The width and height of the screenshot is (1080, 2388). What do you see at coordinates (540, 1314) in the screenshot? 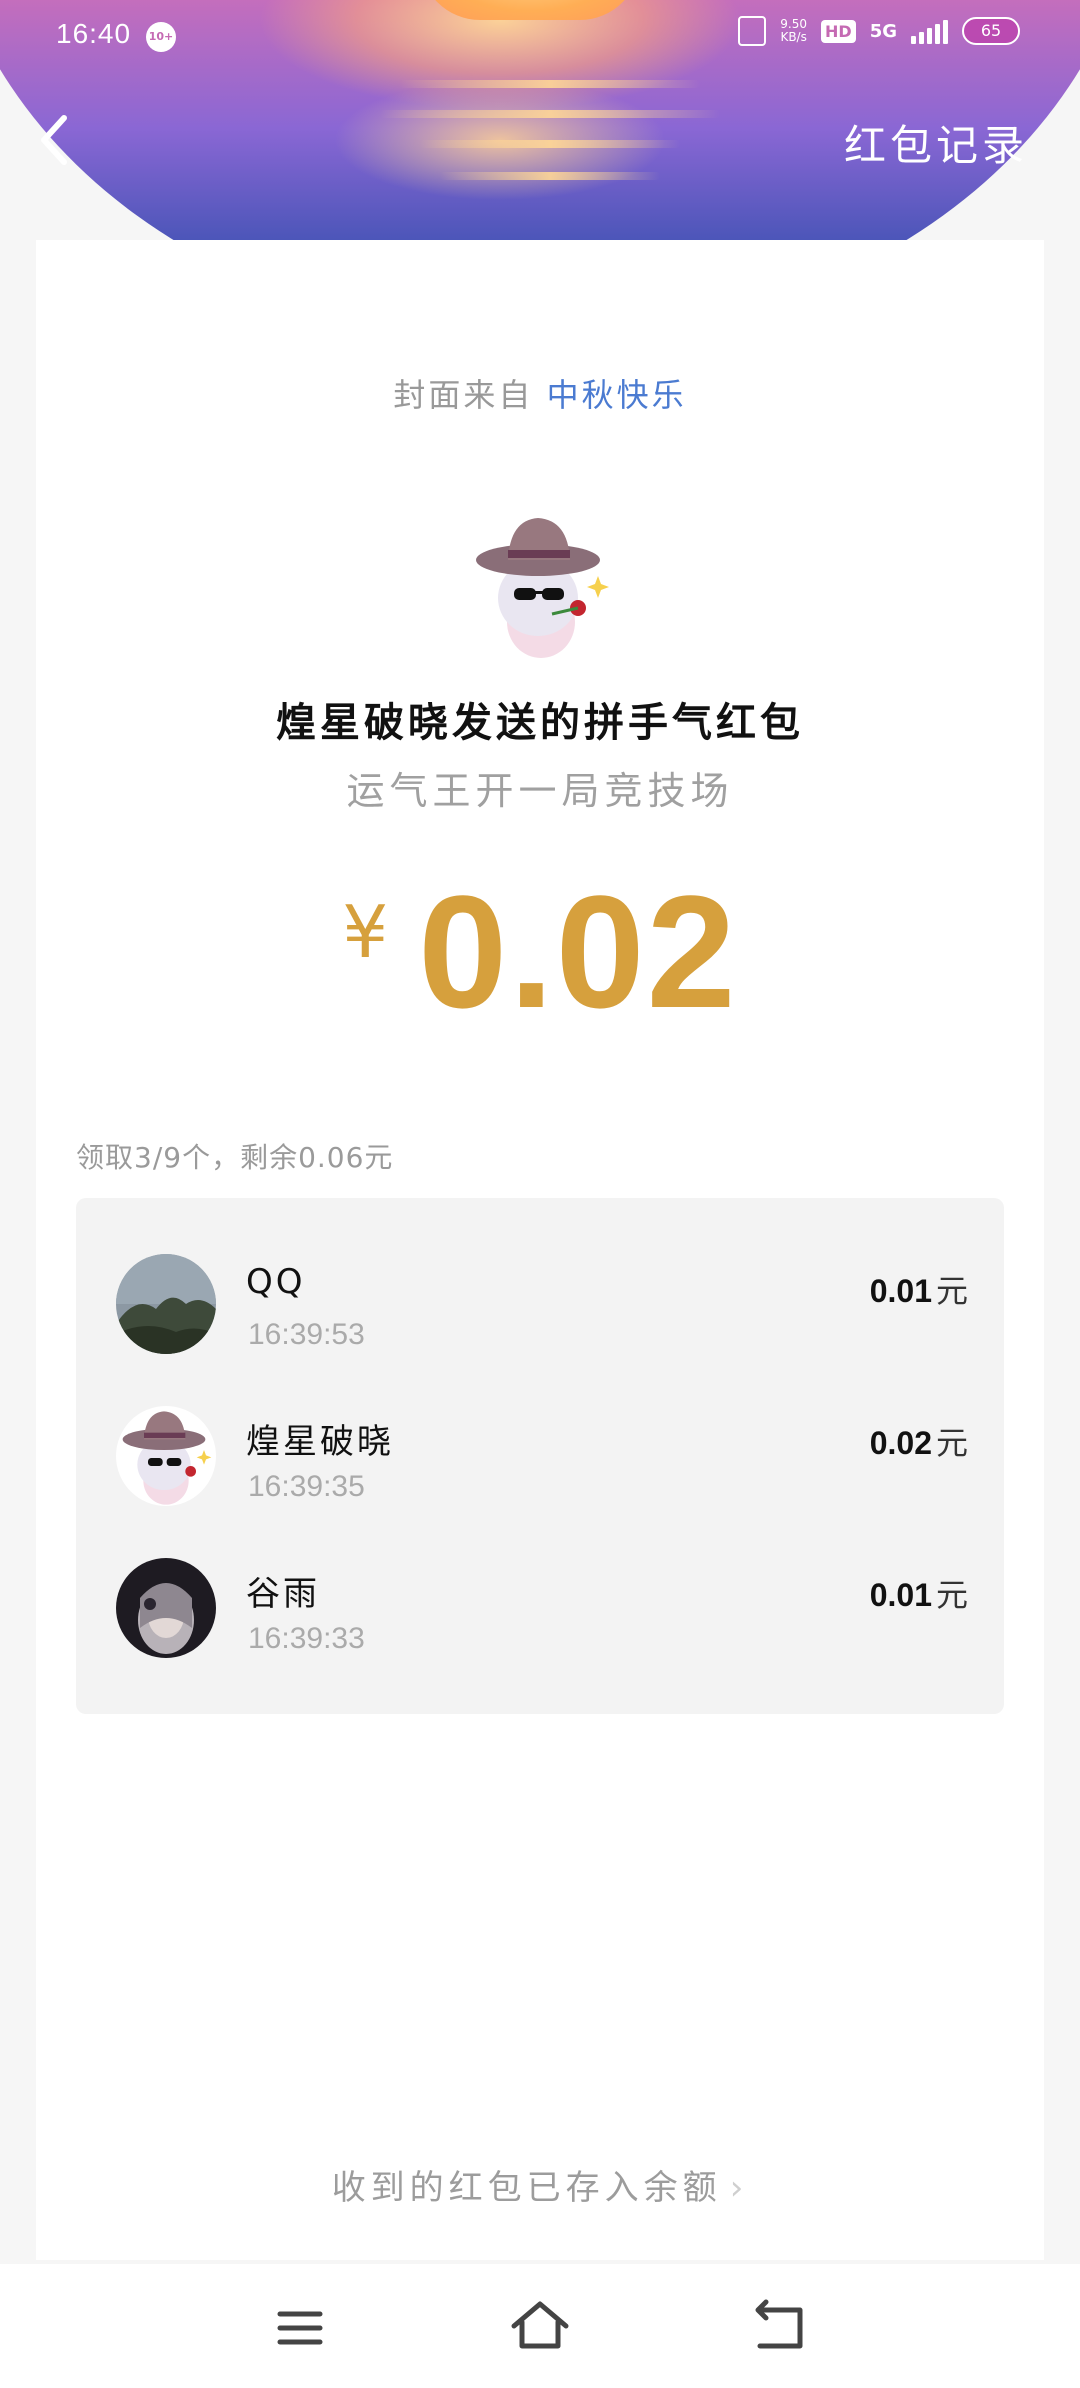
I see `list-item: QQ 16:39:53 0.01 元` at bounding box center [540, 1314].